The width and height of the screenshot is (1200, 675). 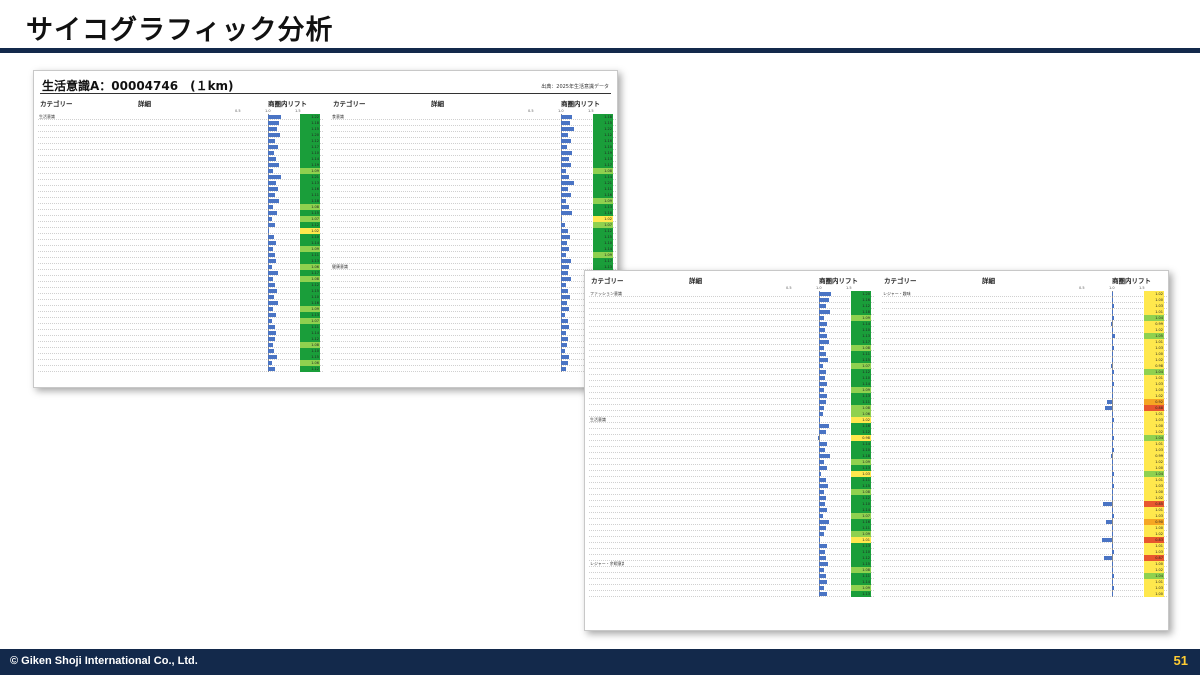 I want to click on lift-value: 1.00, so click(x=1154, y=594).